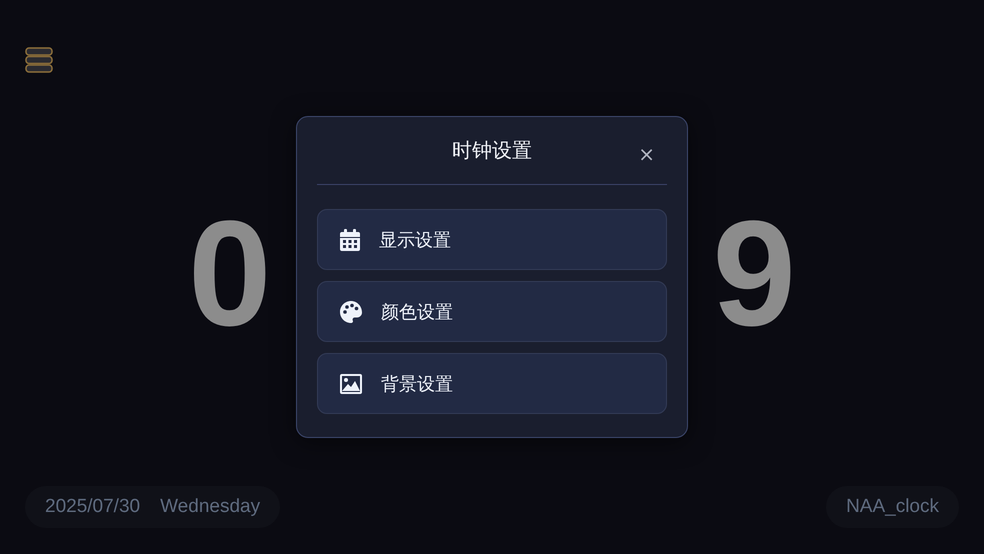  I want to click on weekday-text: Wednesday, so click(210, 507).